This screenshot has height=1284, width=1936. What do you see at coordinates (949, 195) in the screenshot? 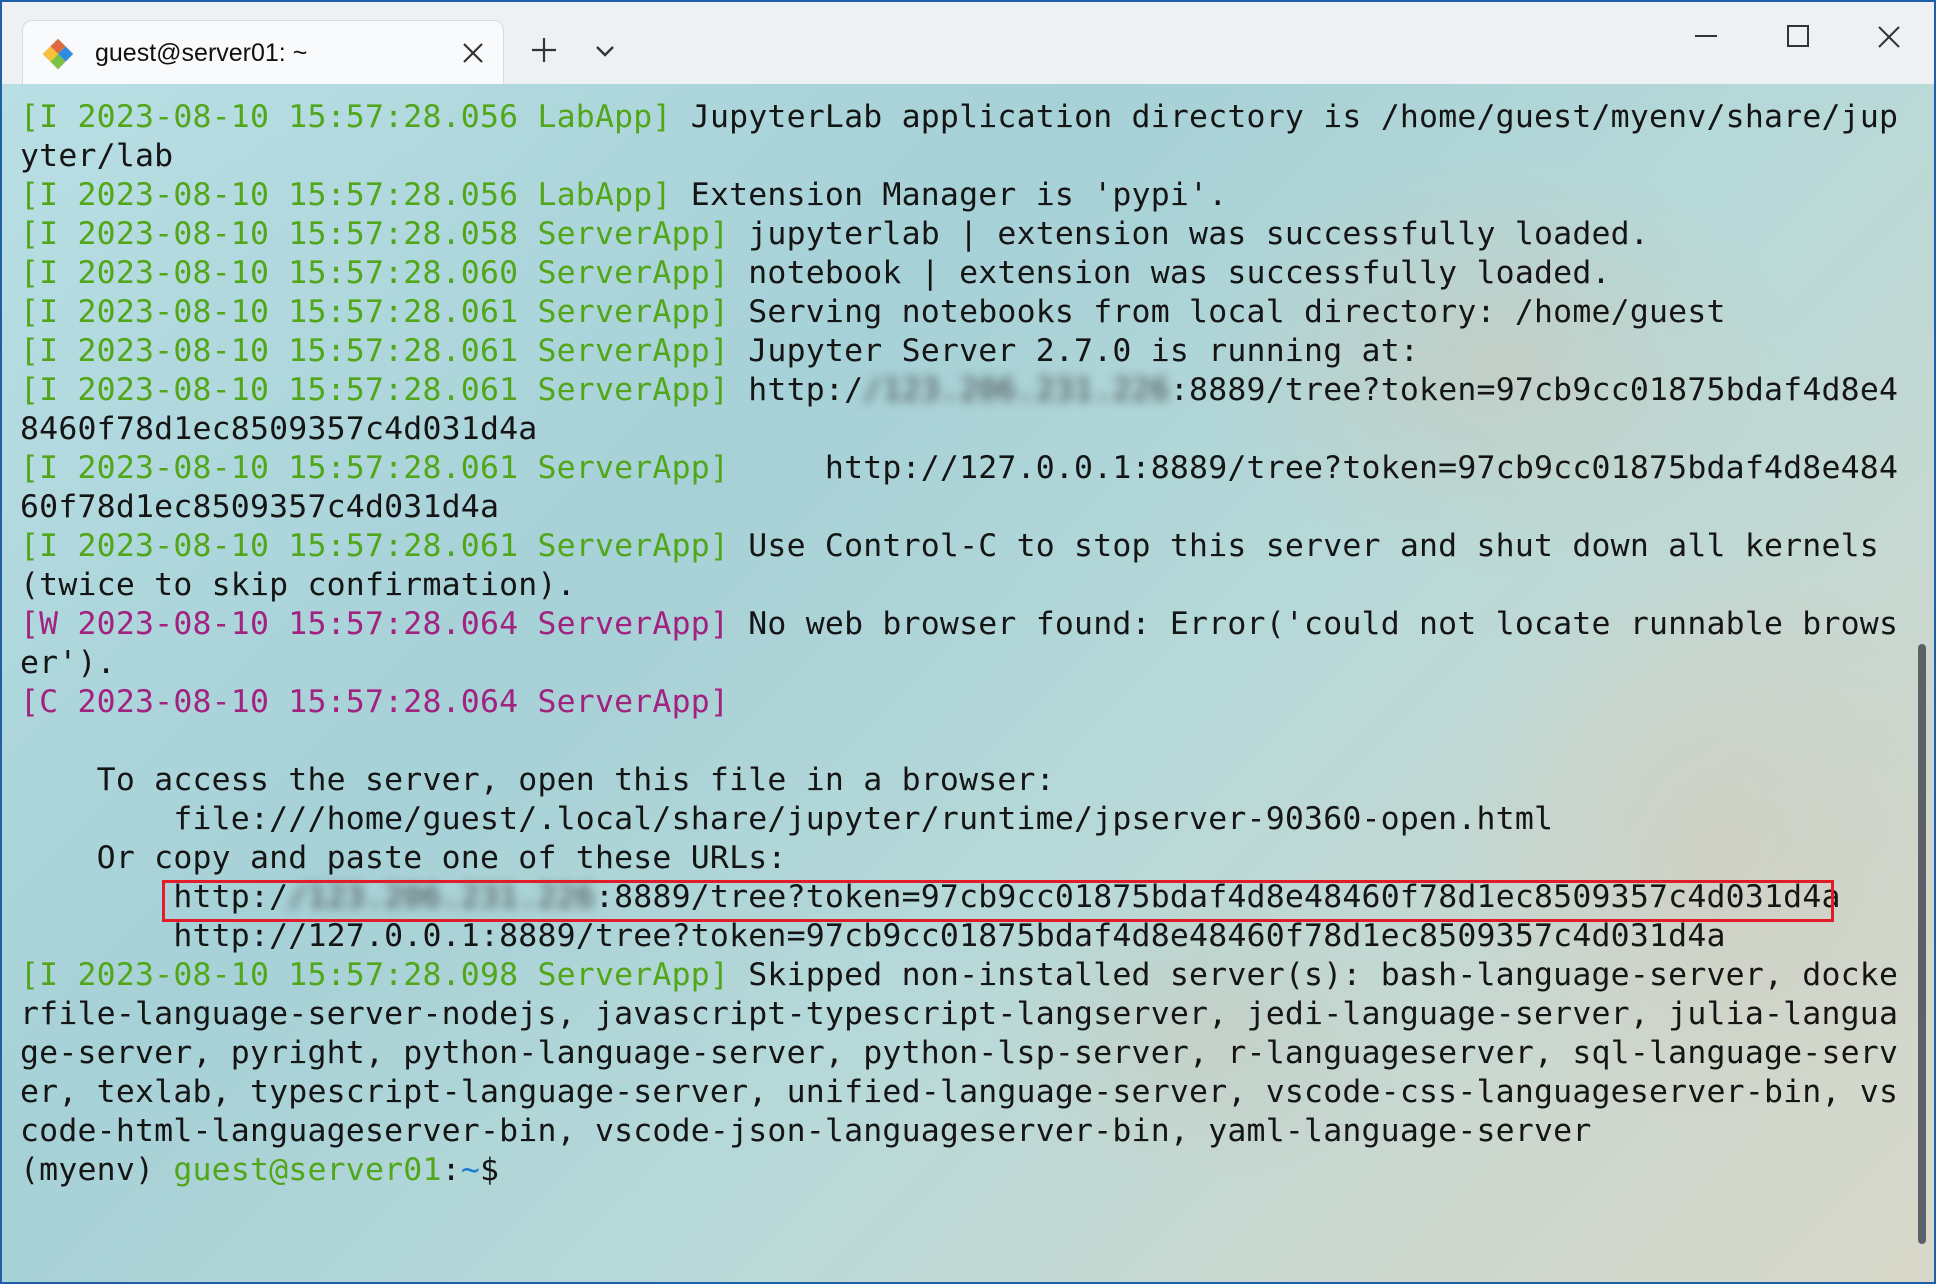
I see `terminal-text: Extension Manager is 'pypi'.` at bounding box center [949, 195].